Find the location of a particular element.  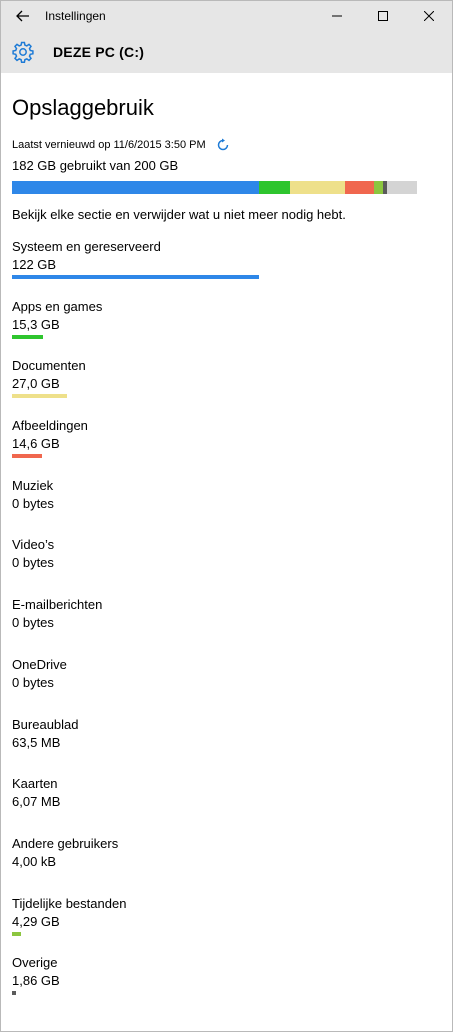

category-size: 4,29 GB is located at coordinates (36, 921).